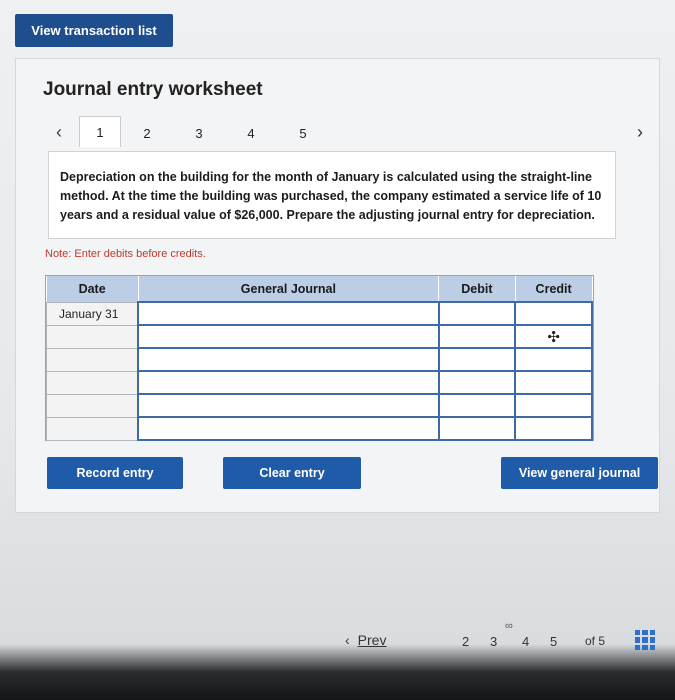 This screenshot has height=700, width=675. I want to click on header-general-journal: General Journal, so click(289, 289).